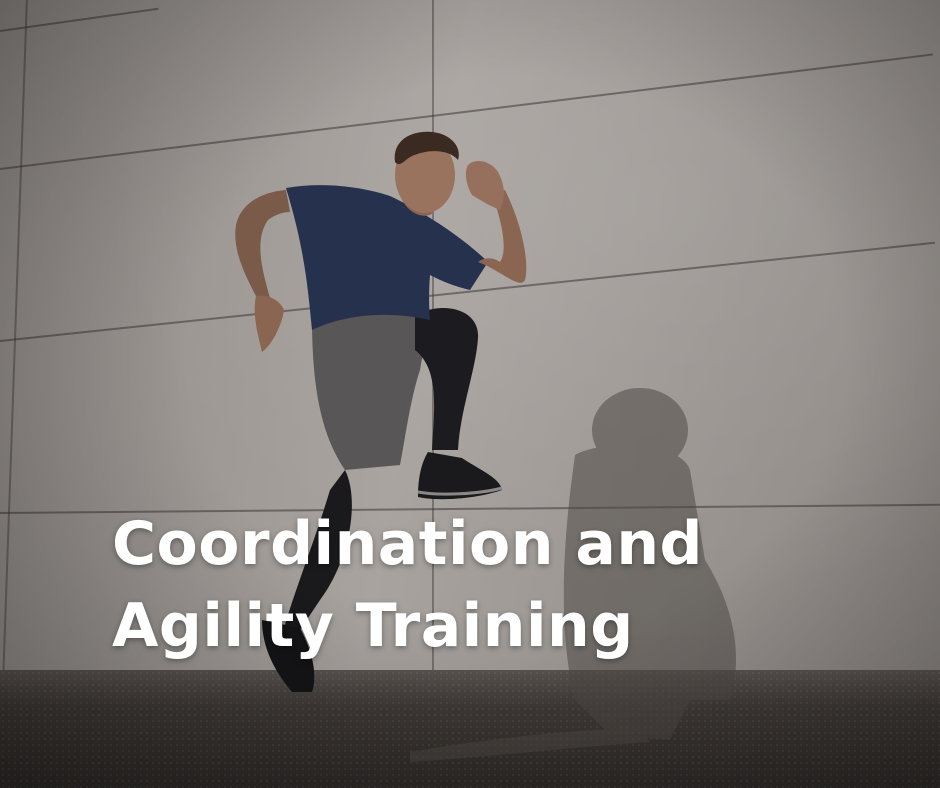 The height and width of the screenshot is (788, 940). What do you see at coordinates (408, 544) in the screenshot?
I see `headline-line-1: Coordination and` at bounding box center [408, 544].